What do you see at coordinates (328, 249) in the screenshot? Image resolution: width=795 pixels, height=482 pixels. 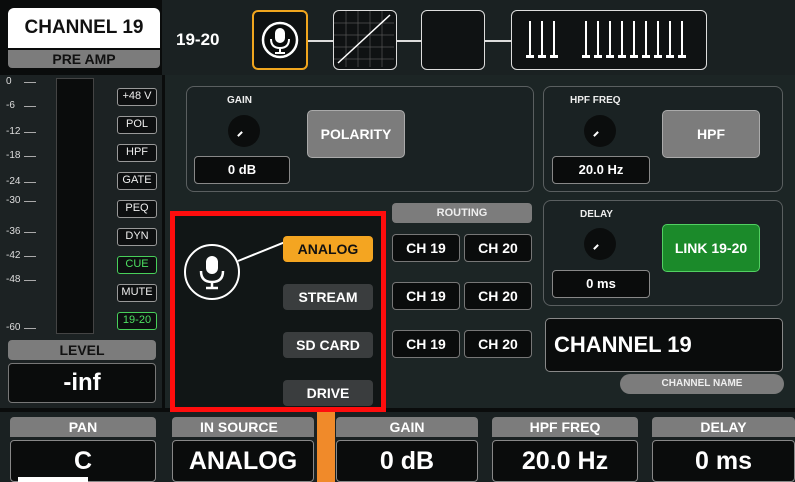 I see `source-analog-button: ANALOG` at bounding box center [328, 249].